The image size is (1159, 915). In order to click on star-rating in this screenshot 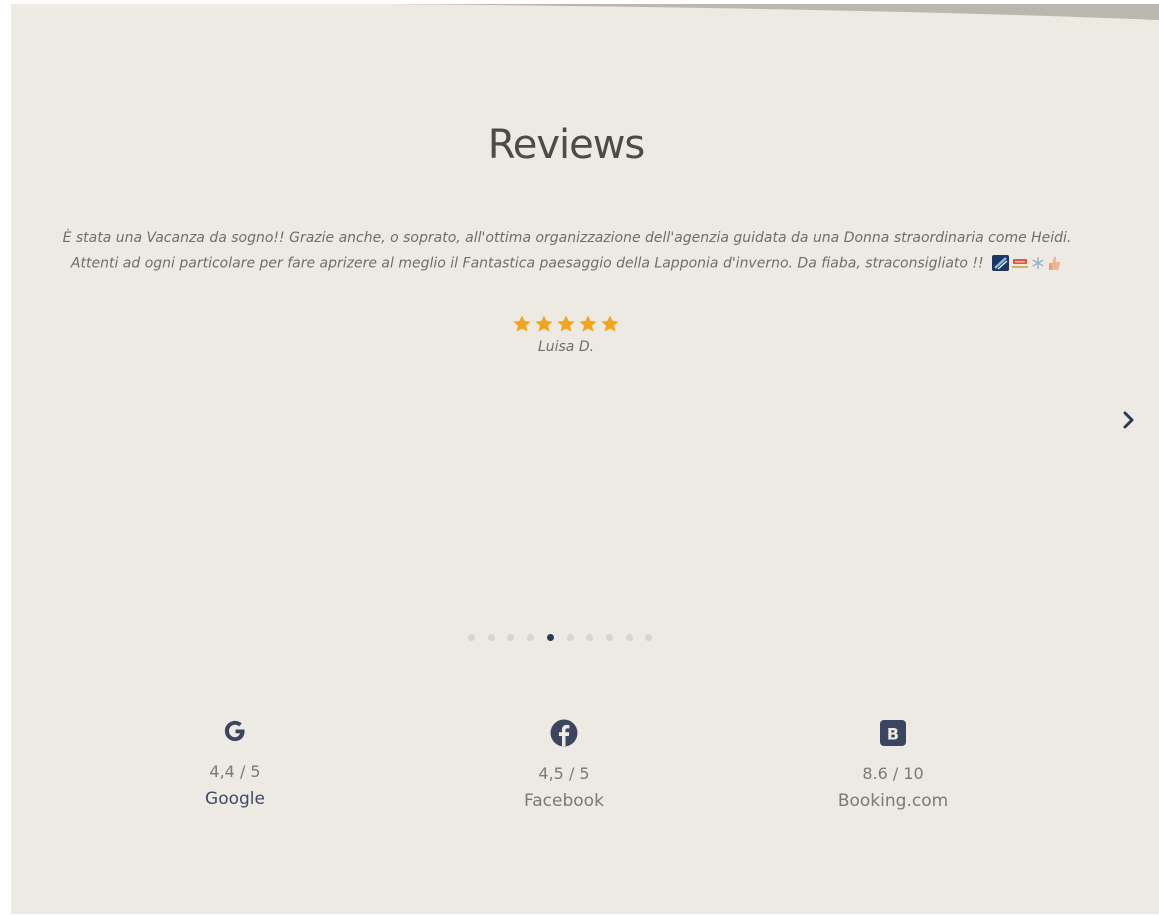, I will do `click(566, 326)`.